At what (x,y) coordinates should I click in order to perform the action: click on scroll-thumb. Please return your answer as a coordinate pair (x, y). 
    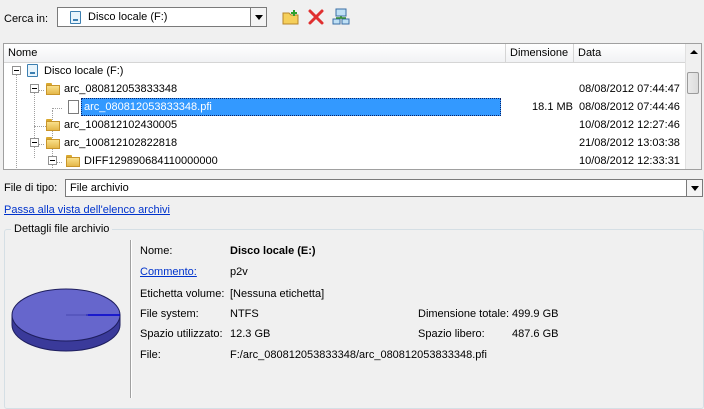
    Looking at the image, I should click on (693, 83).